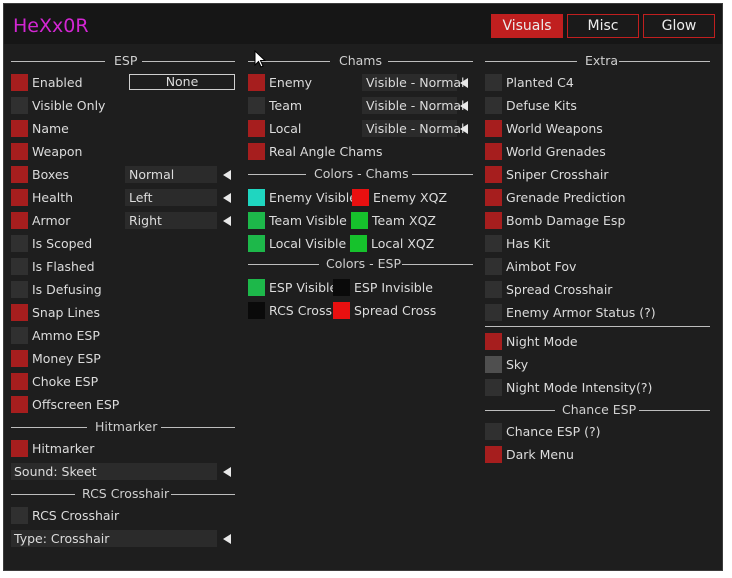  Describe the element at coordinates (313, 197) in the screenshot. I see `color-label: Enemy Visible` at that location.